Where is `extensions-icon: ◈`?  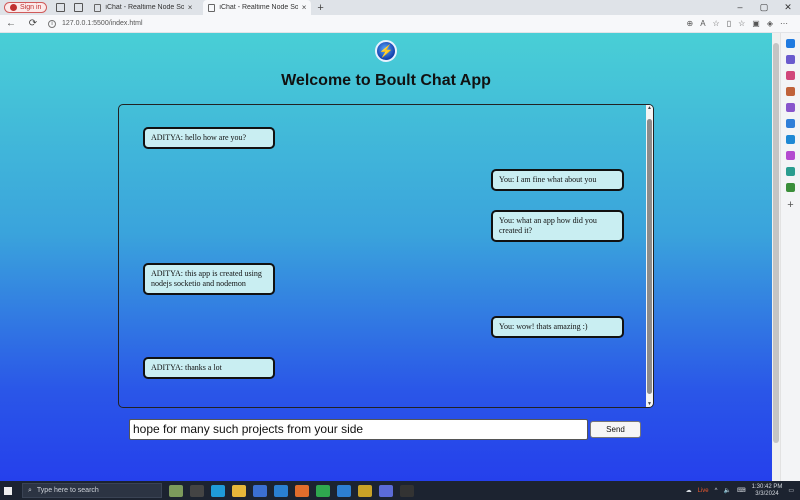 extensions-icon: ◈ is located at coordinates (770, 23).